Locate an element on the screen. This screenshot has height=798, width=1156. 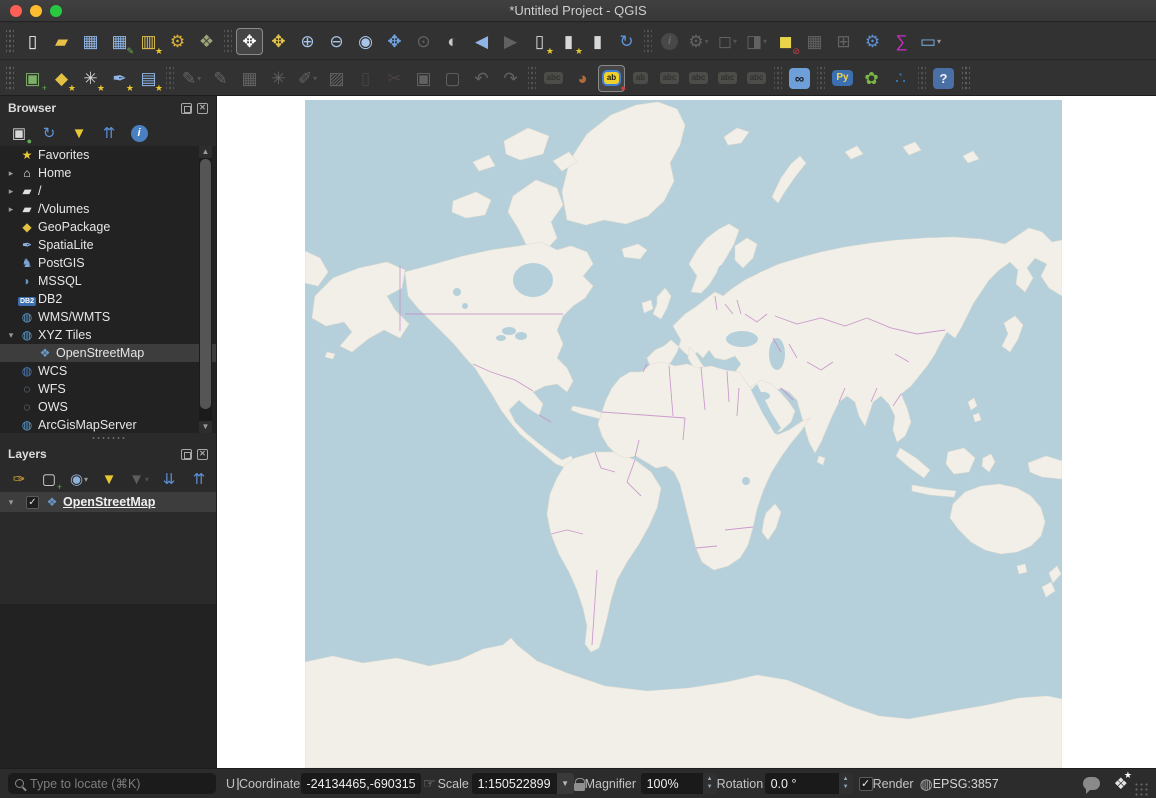
python-console-icon: Py is located at coordinates (842, 78).